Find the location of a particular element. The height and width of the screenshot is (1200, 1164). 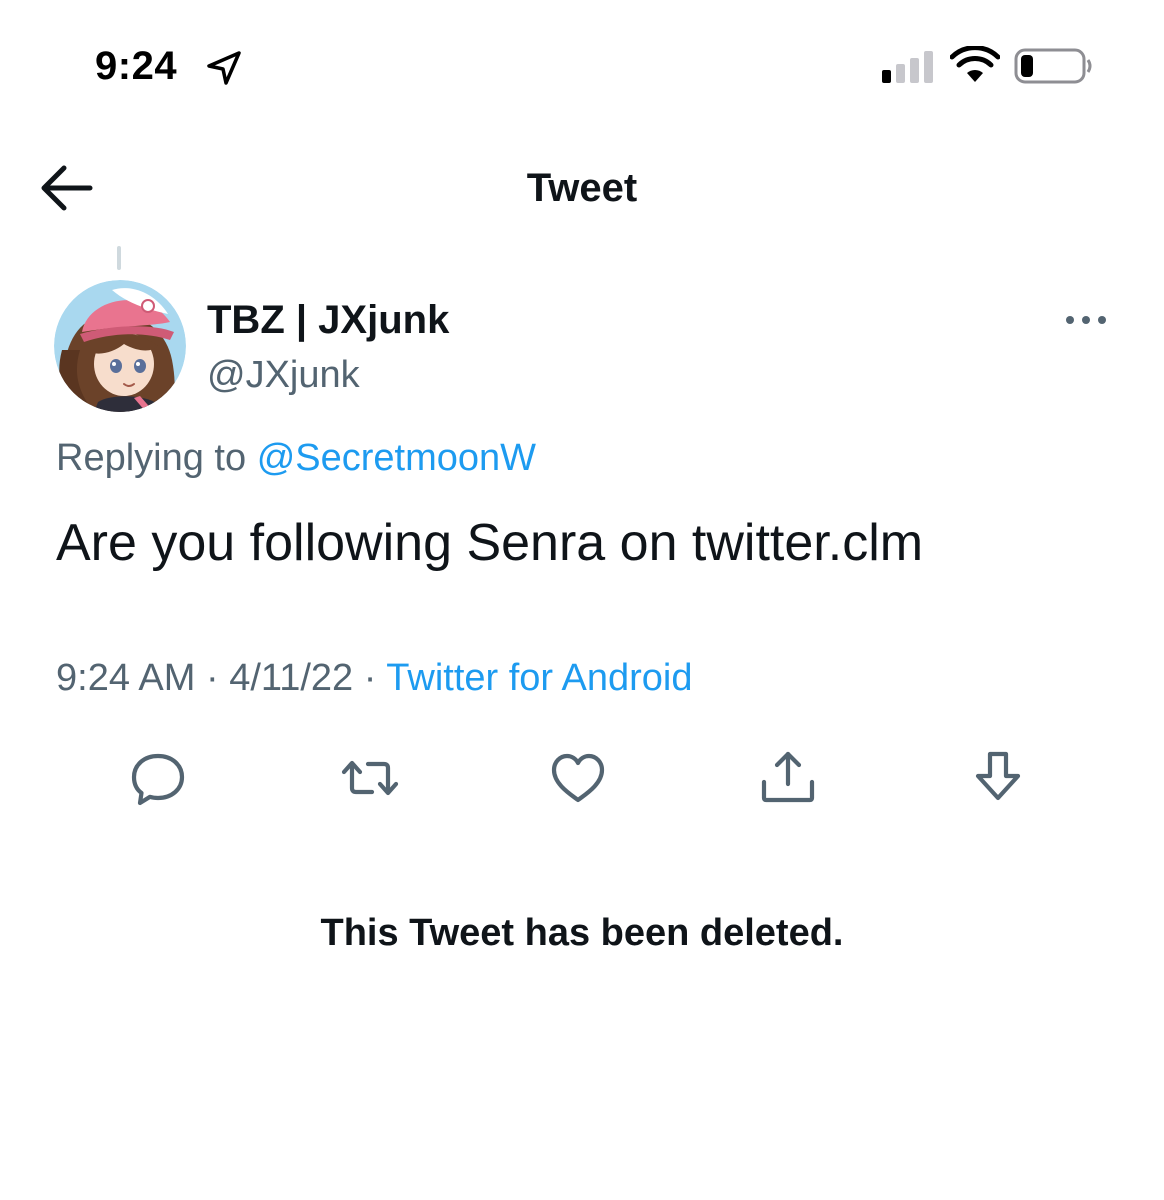

like-button is located at coordinates (578, 778).